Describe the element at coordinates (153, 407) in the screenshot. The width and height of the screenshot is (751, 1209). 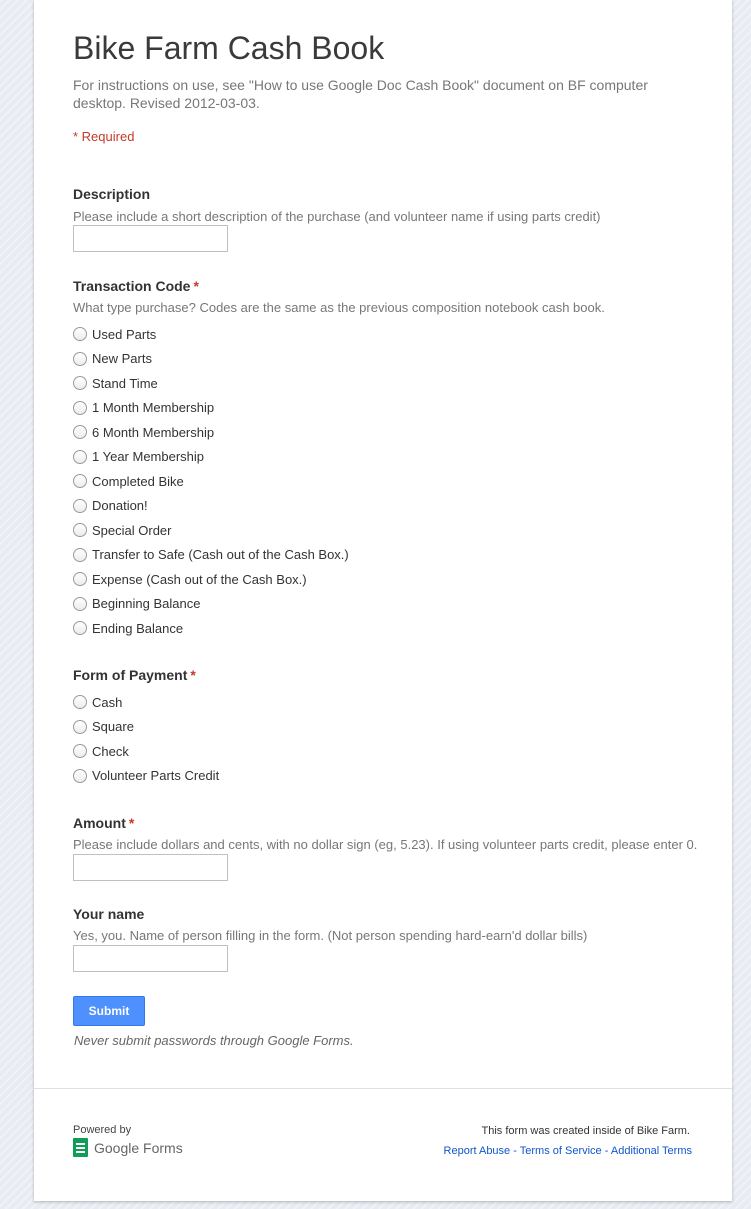
I see `radio-label: 1 Month Membership` at that location.